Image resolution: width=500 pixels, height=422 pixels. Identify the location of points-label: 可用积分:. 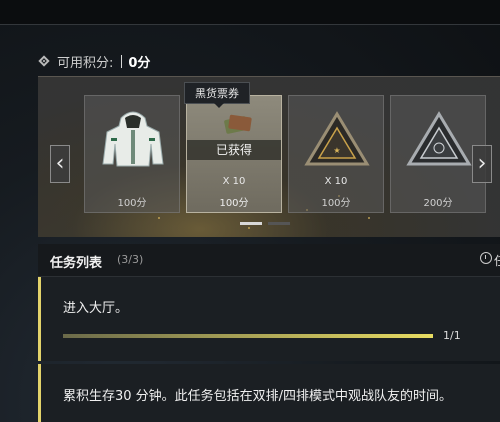
(85, 63).